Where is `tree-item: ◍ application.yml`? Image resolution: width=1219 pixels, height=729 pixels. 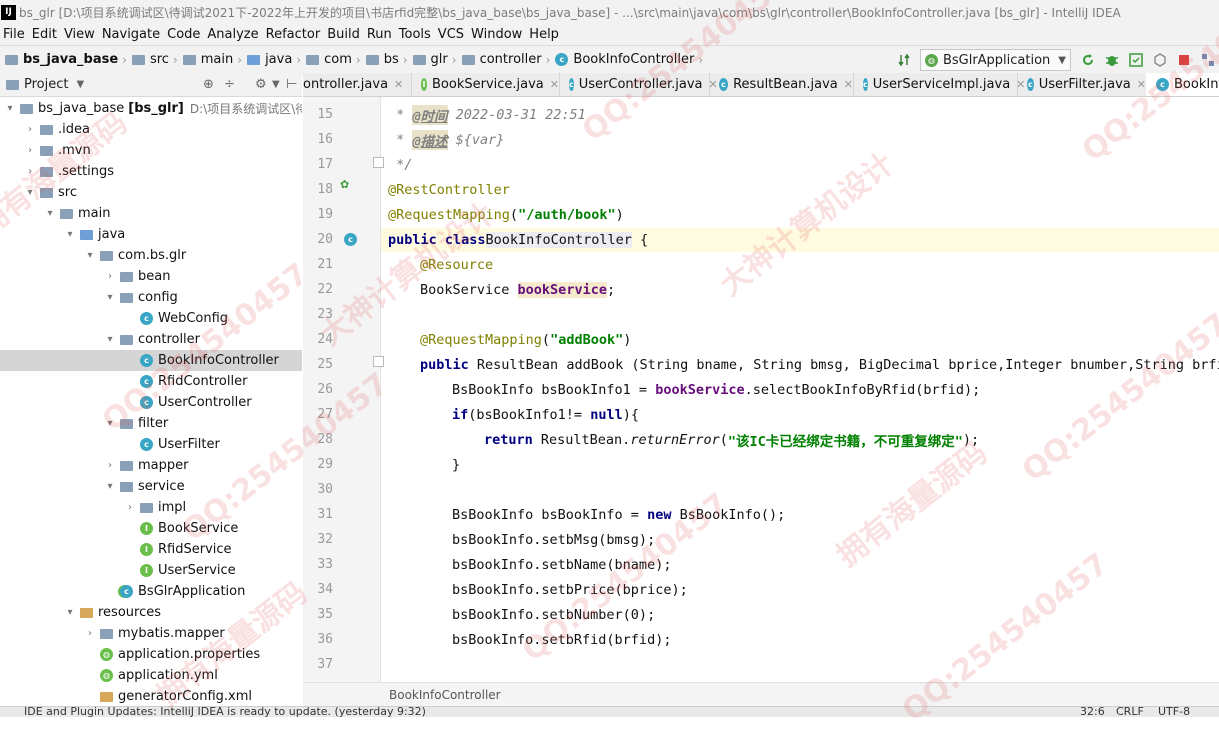
tree-item: ◍ application.yml is located at coordinates (151, 675).